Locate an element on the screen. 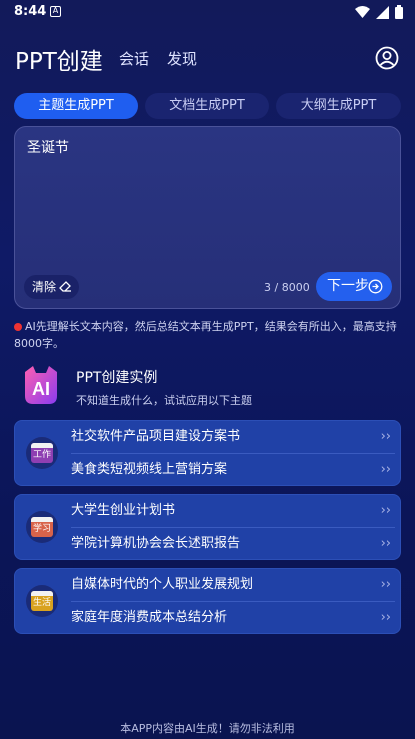 This screenshot has width=415, height=739. ai-logo-text: AI is located at coordinates (41, 389).